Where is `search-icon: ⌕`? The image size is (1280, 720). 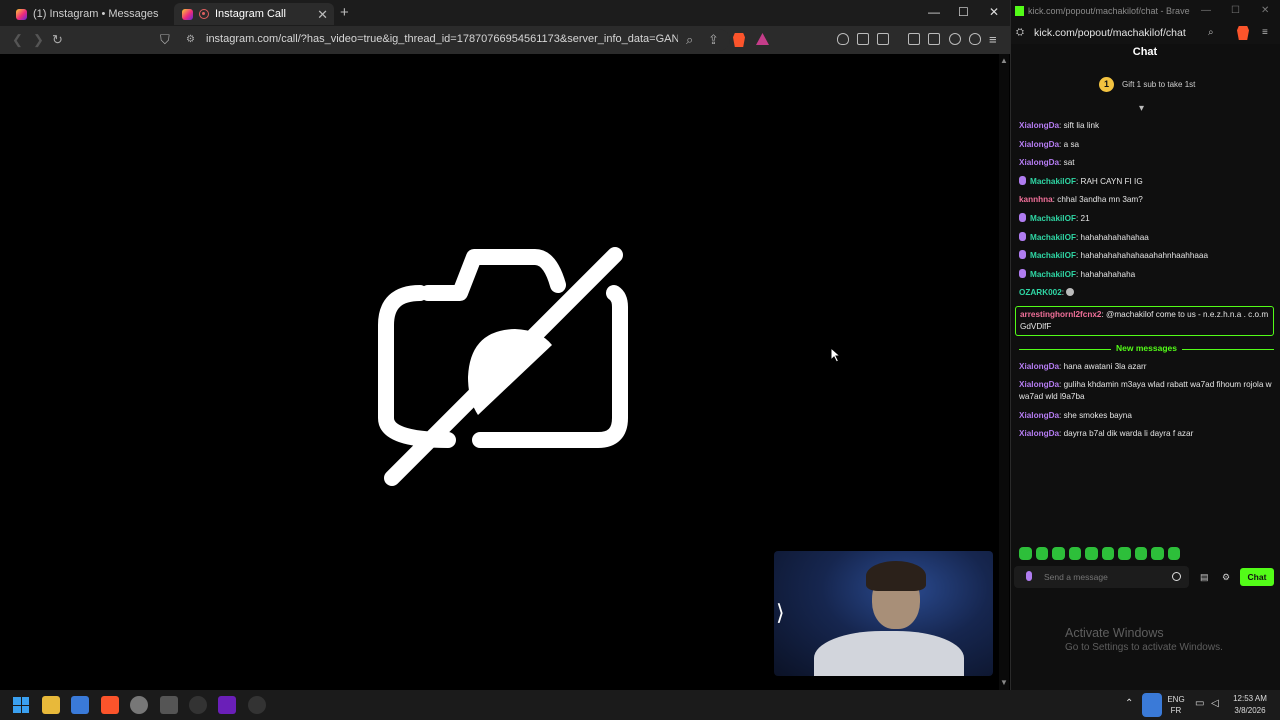
search-icon: ⌕ is located at coordinates (1211, 32).